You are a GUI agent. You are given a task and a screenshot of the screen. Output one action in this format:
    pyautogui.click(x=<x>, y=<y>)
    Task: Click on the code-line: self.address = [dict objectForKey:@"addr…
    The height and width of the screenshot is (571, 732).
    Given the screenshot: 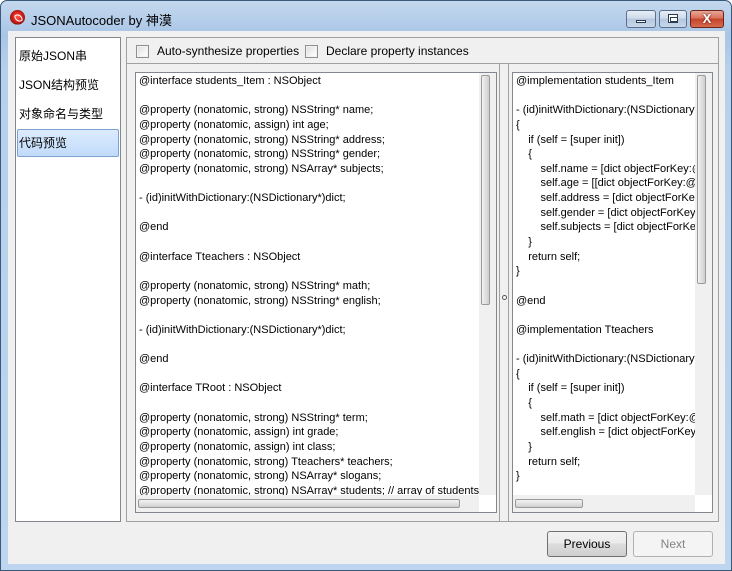 What is the action you would take?
    pyautogui.click(x=617, y=198)
    